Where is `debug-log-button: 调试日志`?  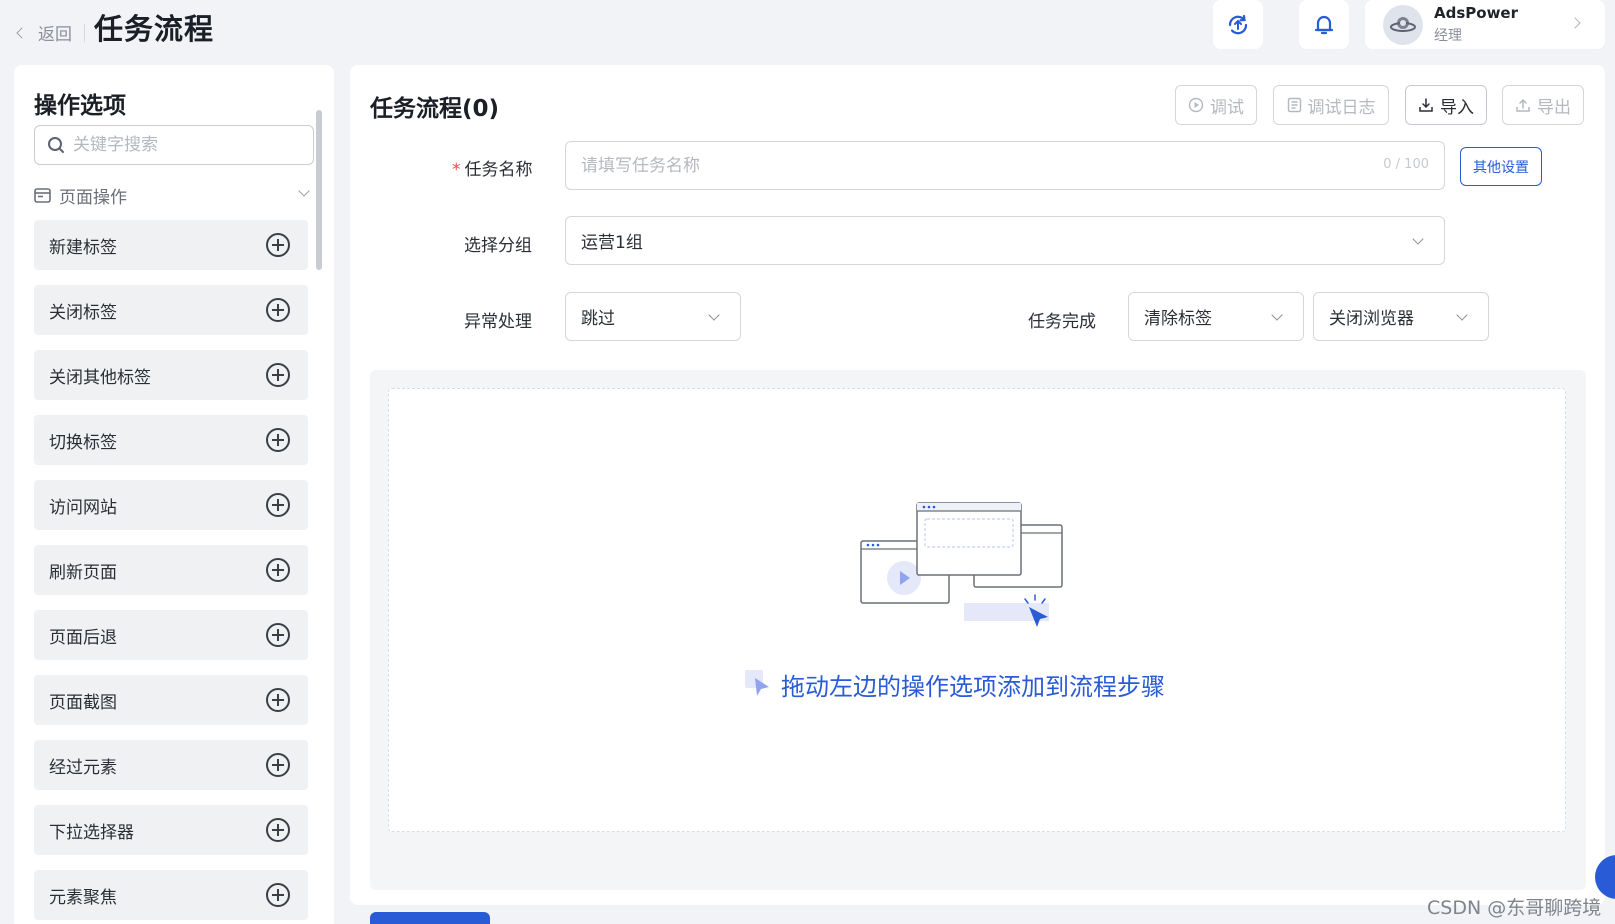 debug-log-button: 调试日志 is located at coordinates (1331, 105).